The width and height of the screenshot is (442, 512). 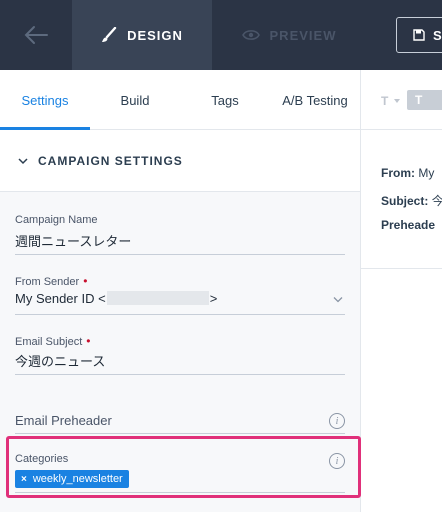 I want to click on top-bar: DESIGN PREVIEW S, so click(x=221, y=35).